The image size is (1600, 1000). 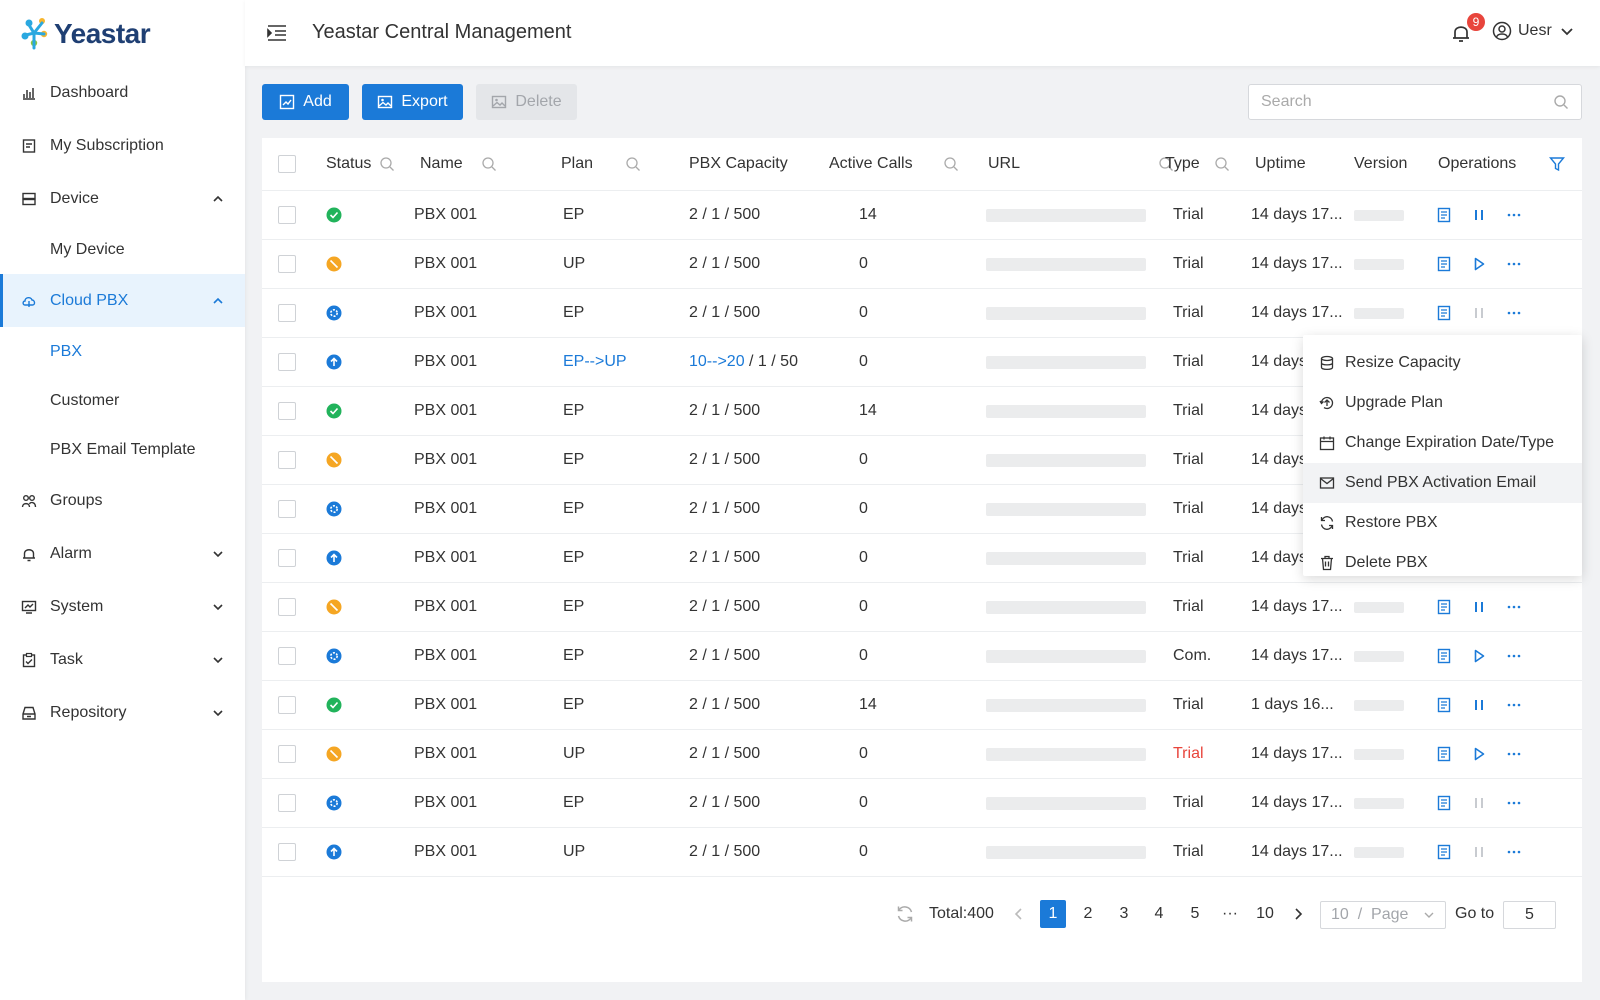 What do you see at coordinates (1124, 914) in the screenshot?
I see `page-3: 3` at bounding box center [1124, 914].